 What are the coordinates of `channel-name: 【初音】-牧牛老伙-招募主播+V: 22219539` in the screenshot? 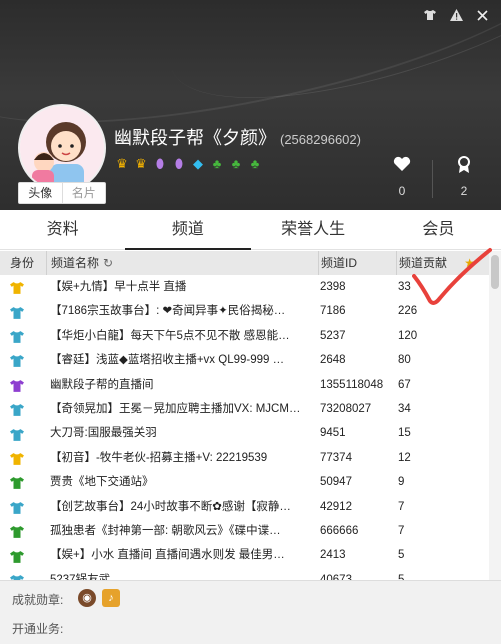 It's located at (159, 457).